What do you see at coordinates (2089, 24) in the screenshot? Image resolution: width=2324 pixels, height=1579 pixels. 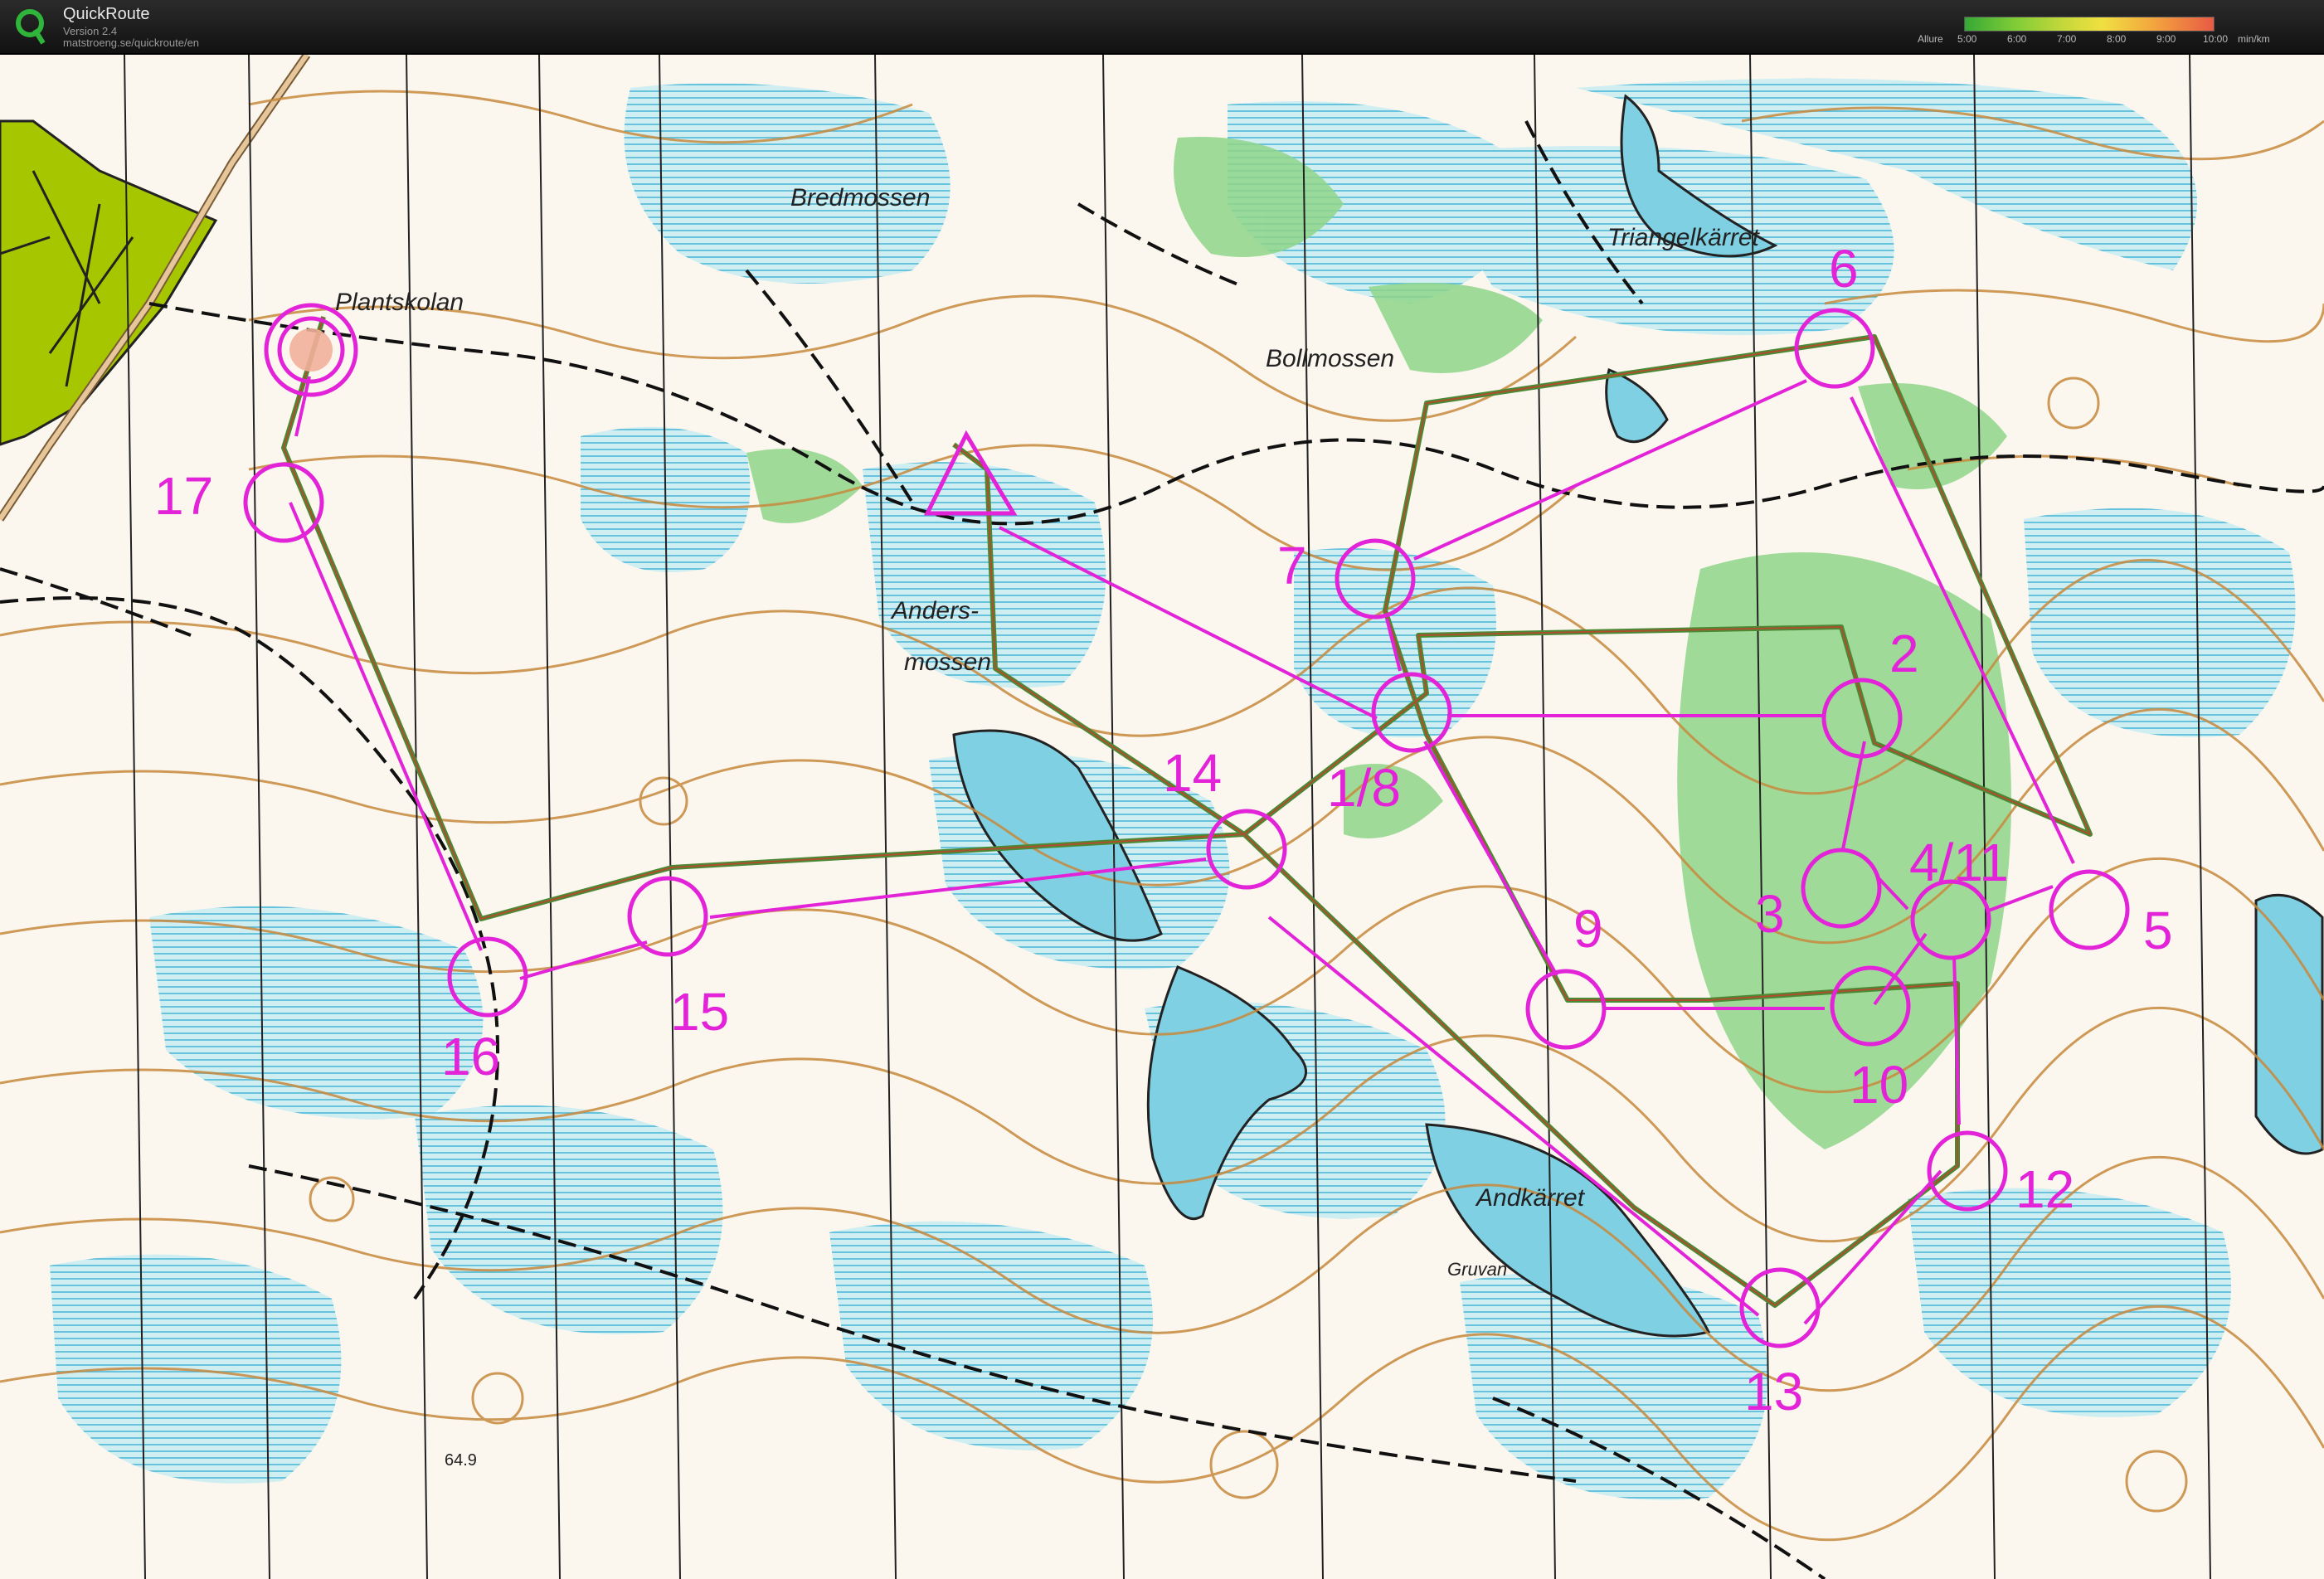 I see `pace-color-scale` at bounding box center [2089, 24].